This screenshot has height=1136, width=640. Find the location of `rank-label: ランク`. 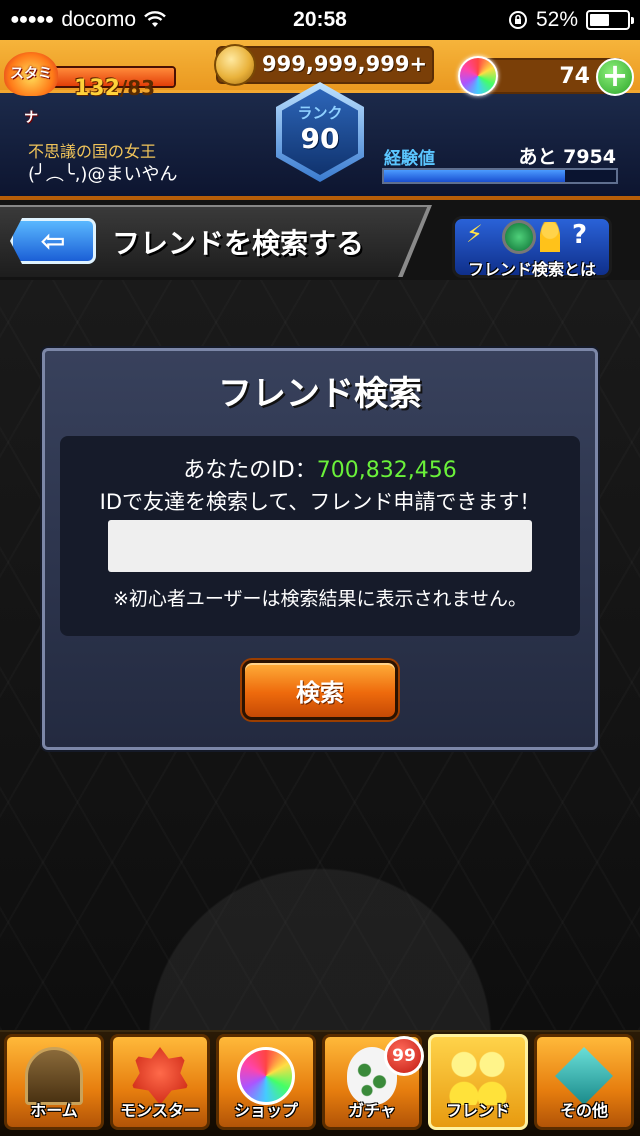

rank-label: ランク is located at coordinates (320, 113).